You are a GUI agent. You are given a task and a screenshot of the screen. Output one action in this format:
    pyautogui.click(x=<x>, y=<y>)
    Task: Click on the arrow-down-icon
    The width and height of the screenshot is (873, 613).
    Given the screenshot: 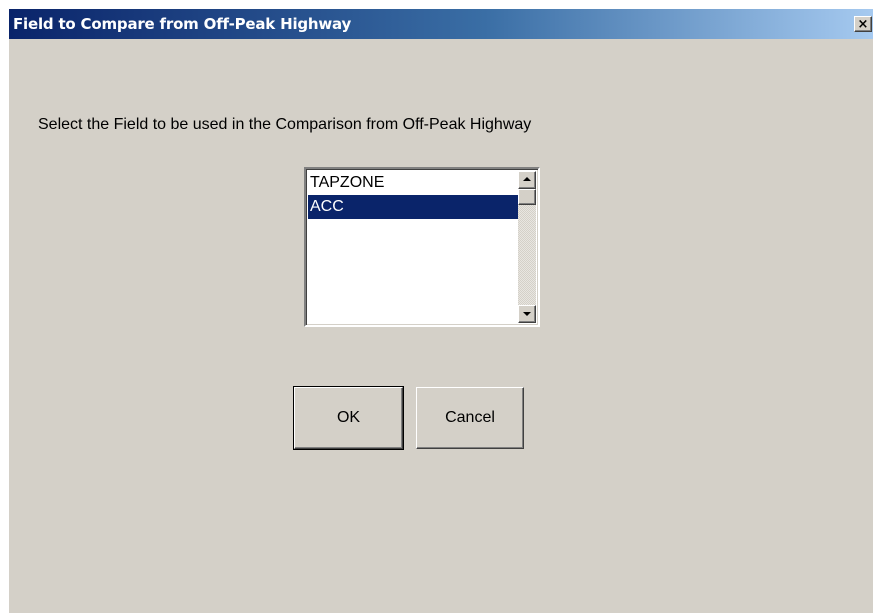 What is the action you would take?
    pyautogui.click(x=527, y=314)
    